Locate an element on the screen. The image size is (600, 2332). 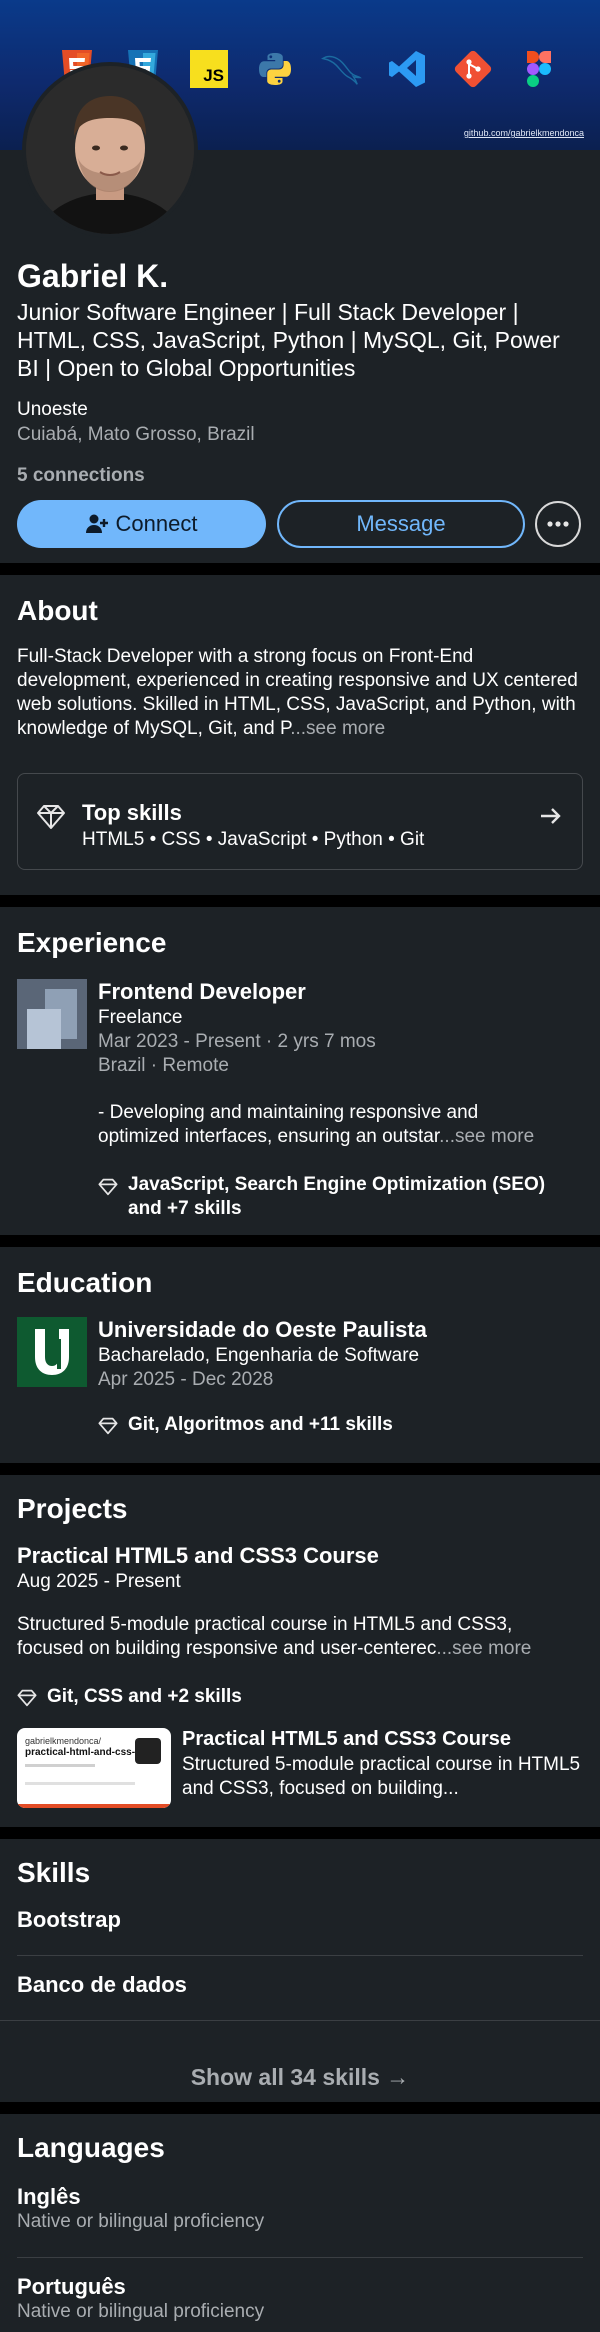
more-actions-button is located at coordinates (558, 524).